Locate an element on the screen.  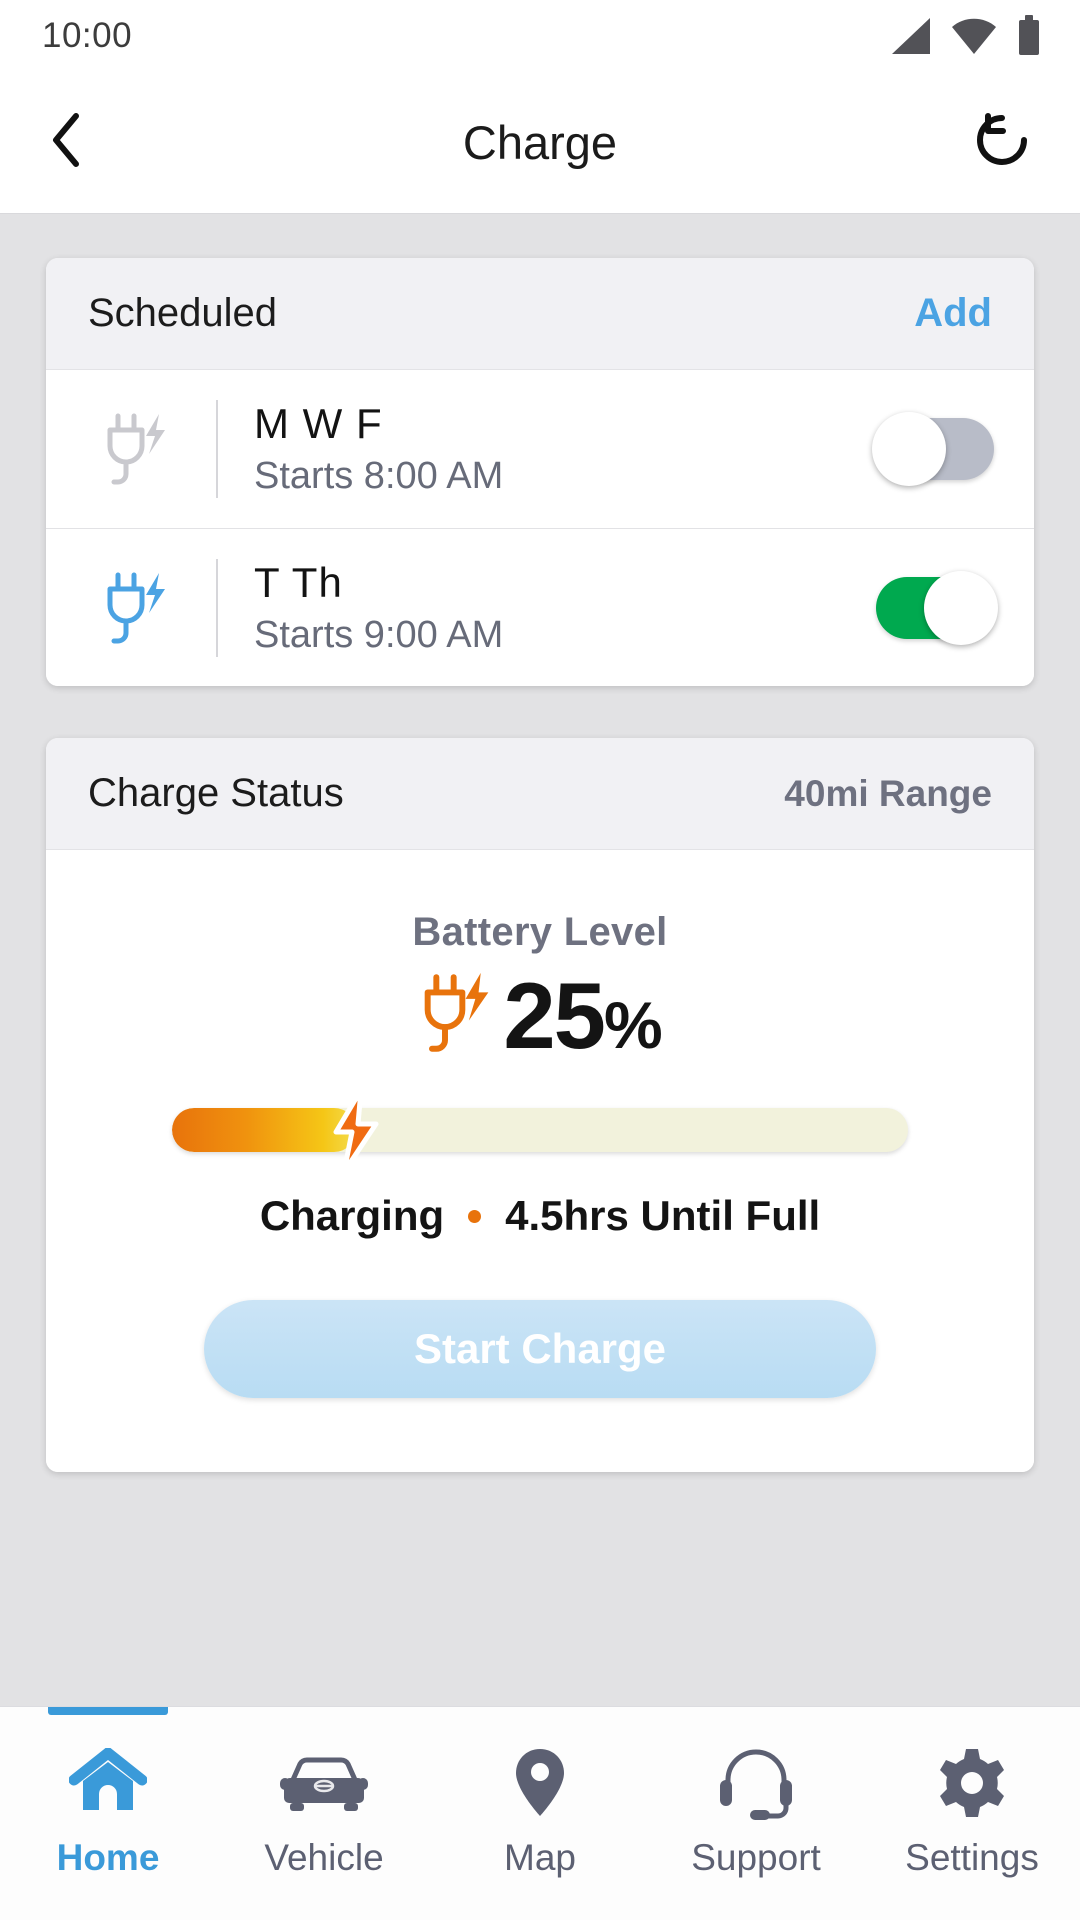
nav-item-vehicle: Vehicle is located at coordinates (324, 1813).